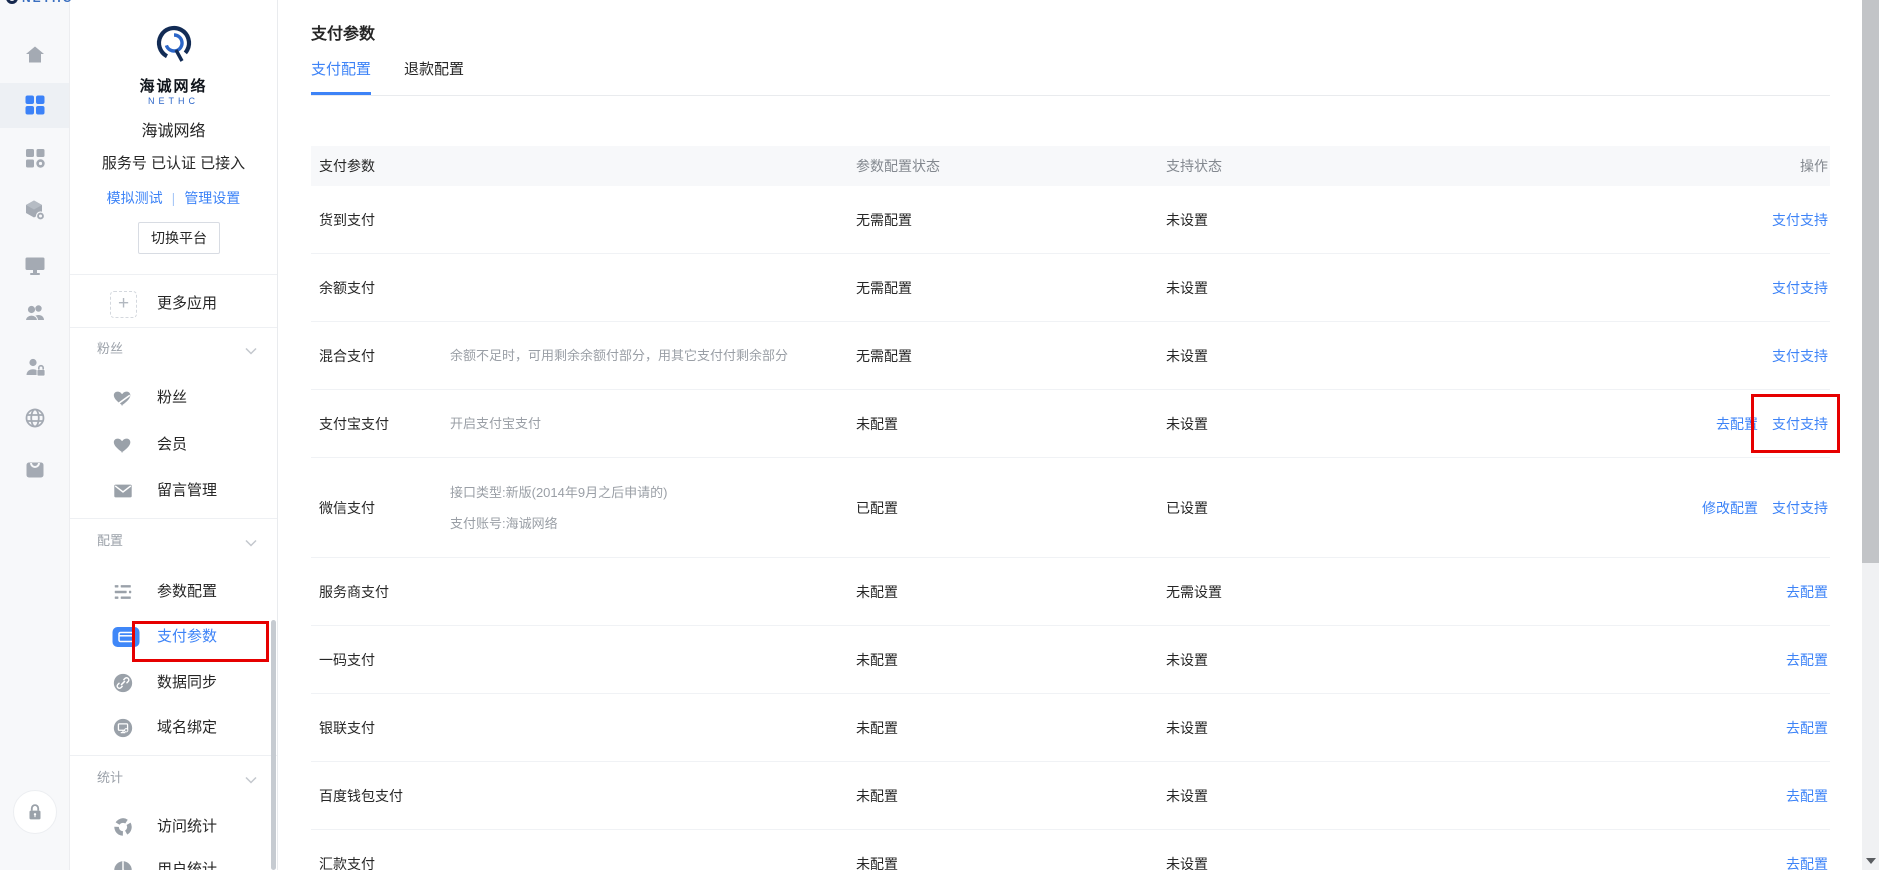 Image resolution: width=1879 pixels, height=870 pixels. What do you see at coordinates (1730, 508) in the screenshot?
I see `modify-config-link: 修改配置` at bounding box center [1730, 508].